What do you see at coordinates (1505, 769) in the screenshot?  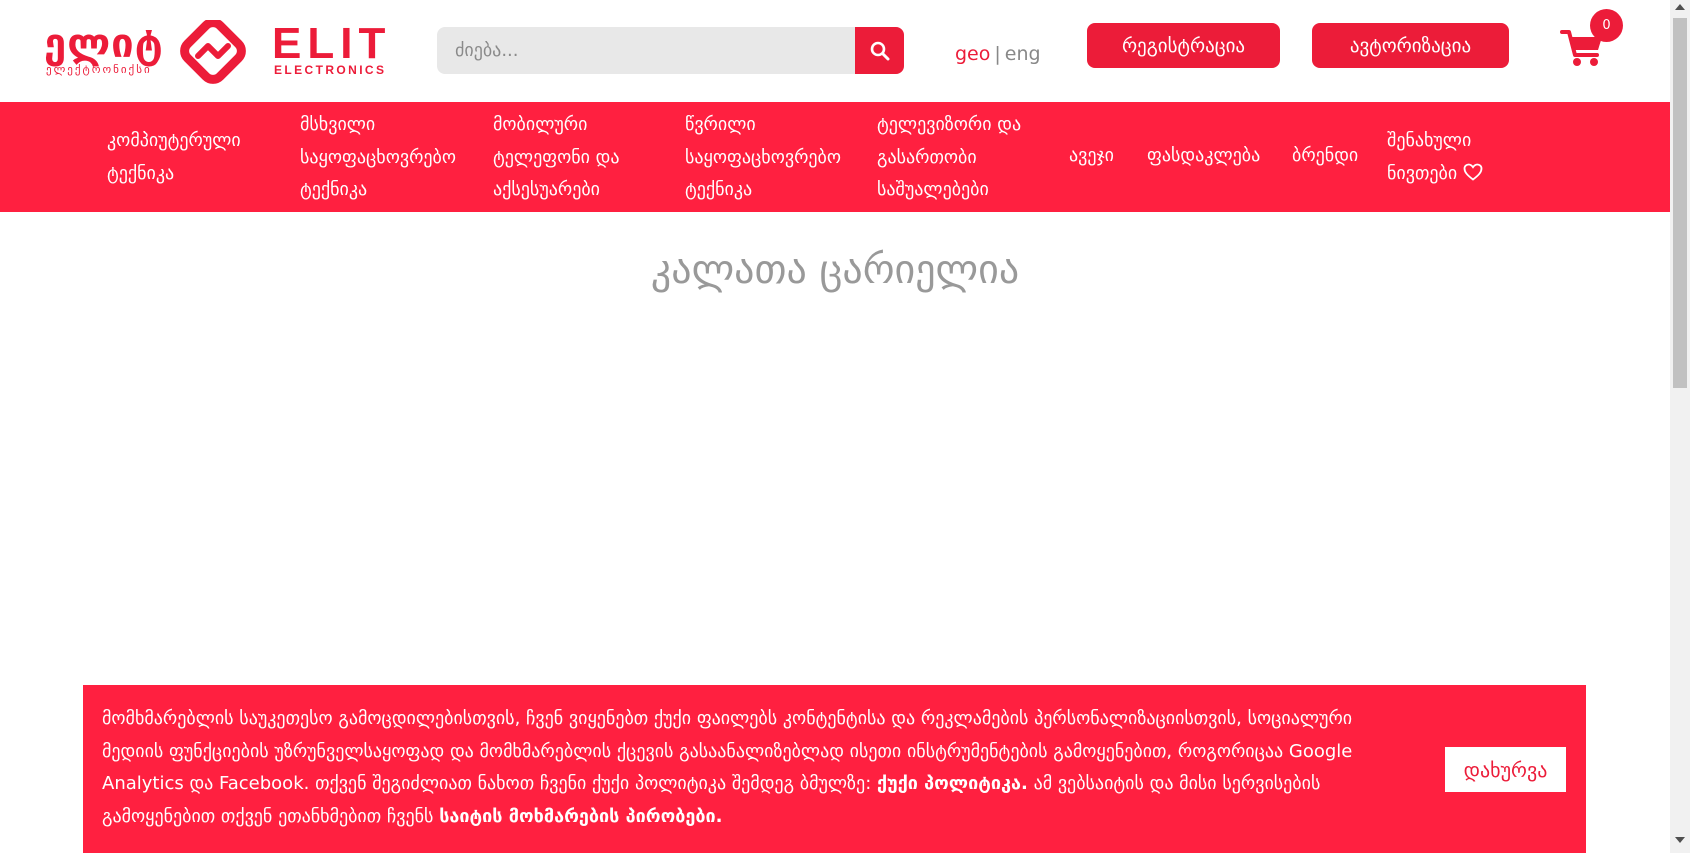 I see `cookie-close-button: დახურვა` at bounding box center [1505, 769].